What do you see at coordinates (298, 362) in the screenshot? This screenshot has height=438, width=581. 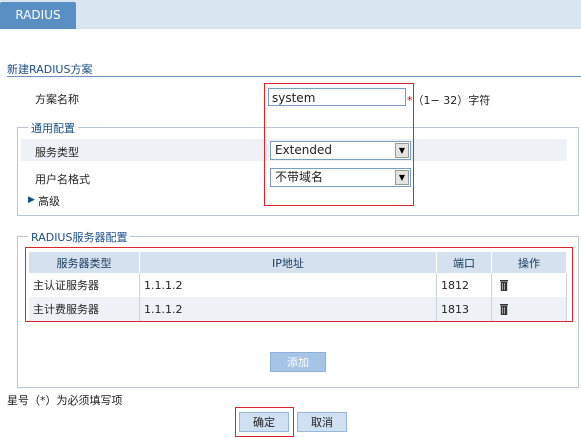 I see `add-server-button: 添加` at bounding box center [298, 362].